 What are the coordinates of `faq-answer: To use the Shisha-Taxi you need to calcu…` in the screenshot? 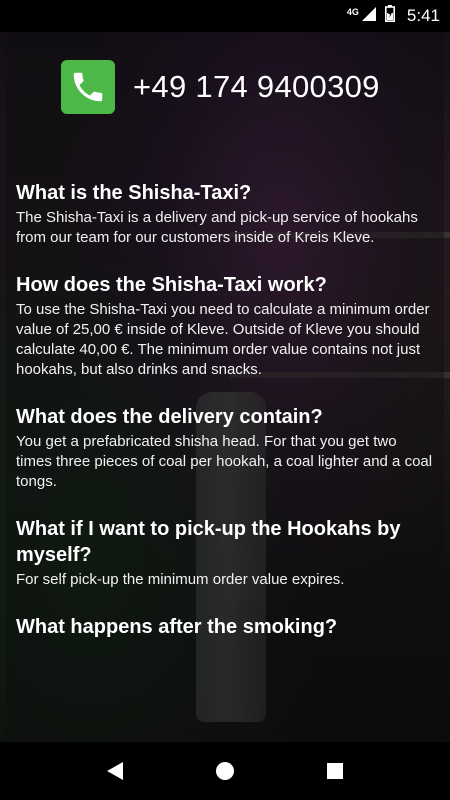 It's located at (223, 339).